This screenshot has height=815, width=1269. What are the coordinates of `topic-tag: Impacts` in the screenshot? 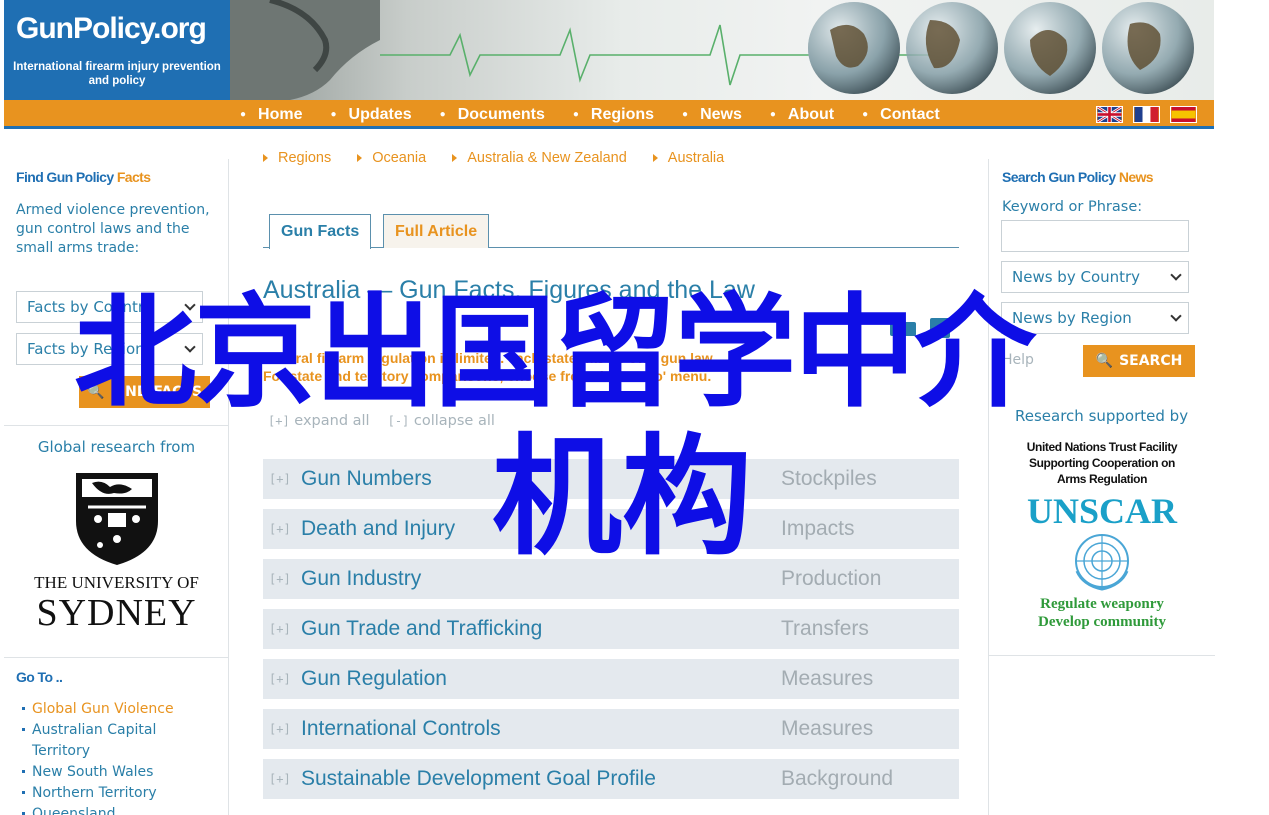 It's located at (818, 528).